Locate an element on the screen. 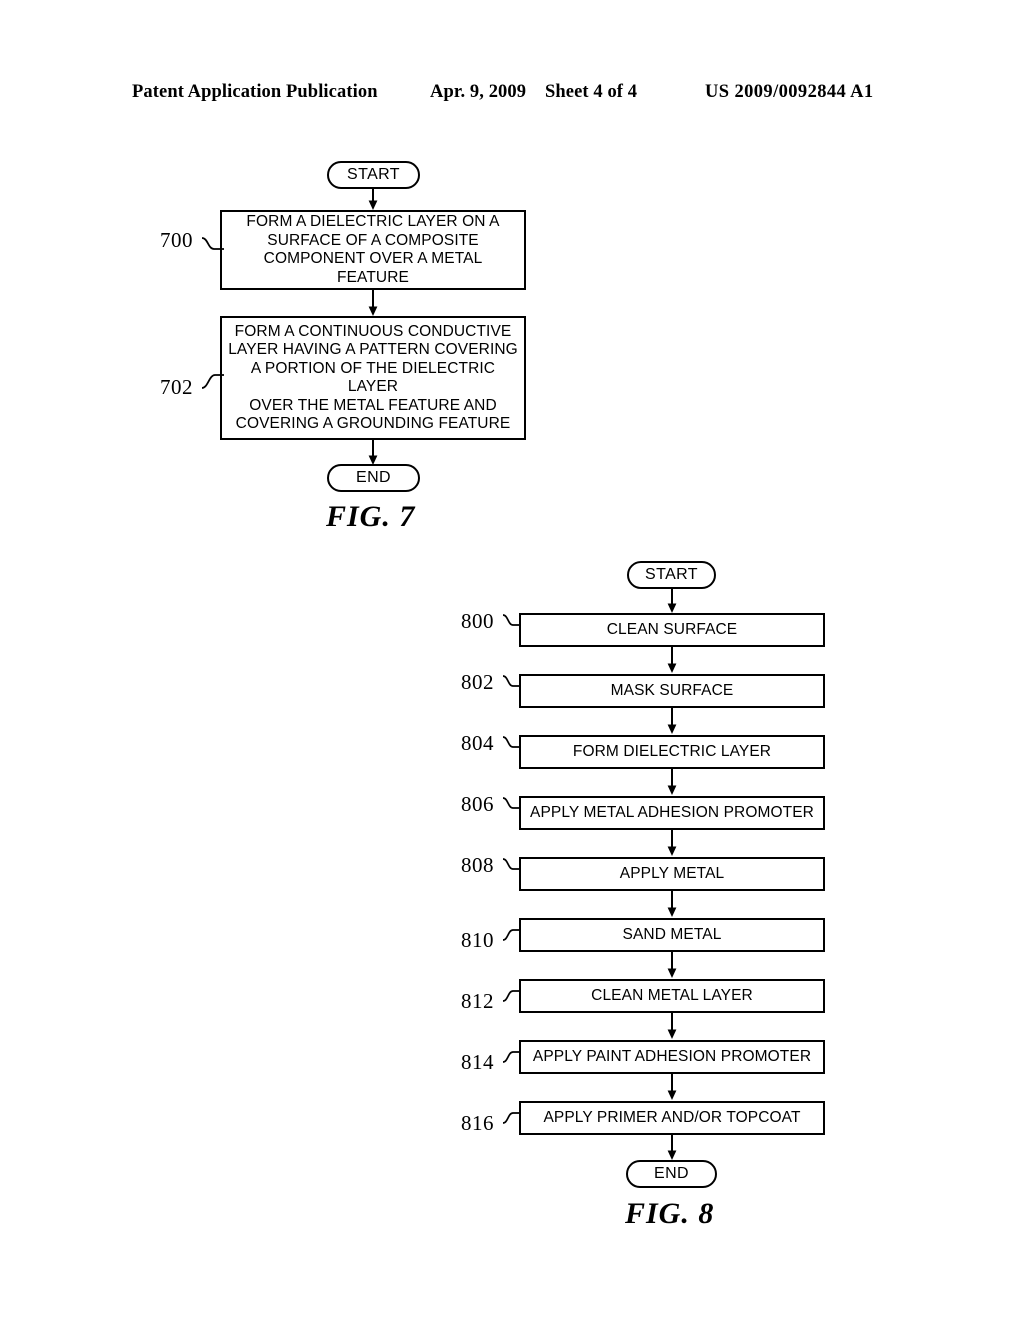 This screenshot has width=1024, height=1320. process-box-816: APPLY PRIMER AND/OR TOPCOAT is located at coordinates (672, 1118).